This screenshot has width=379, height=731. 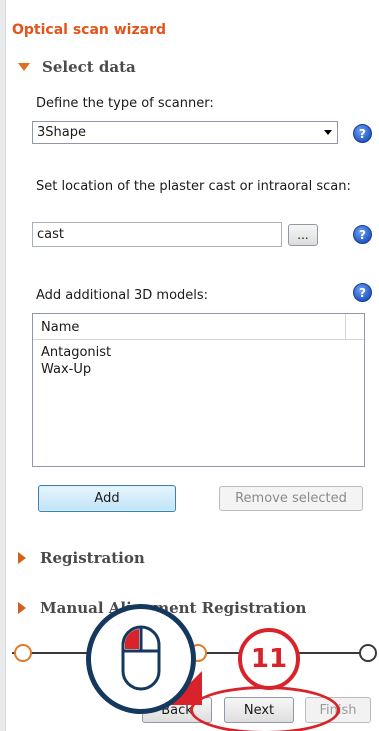 I want to click on mouse-callout, so click(x=141, y=659).